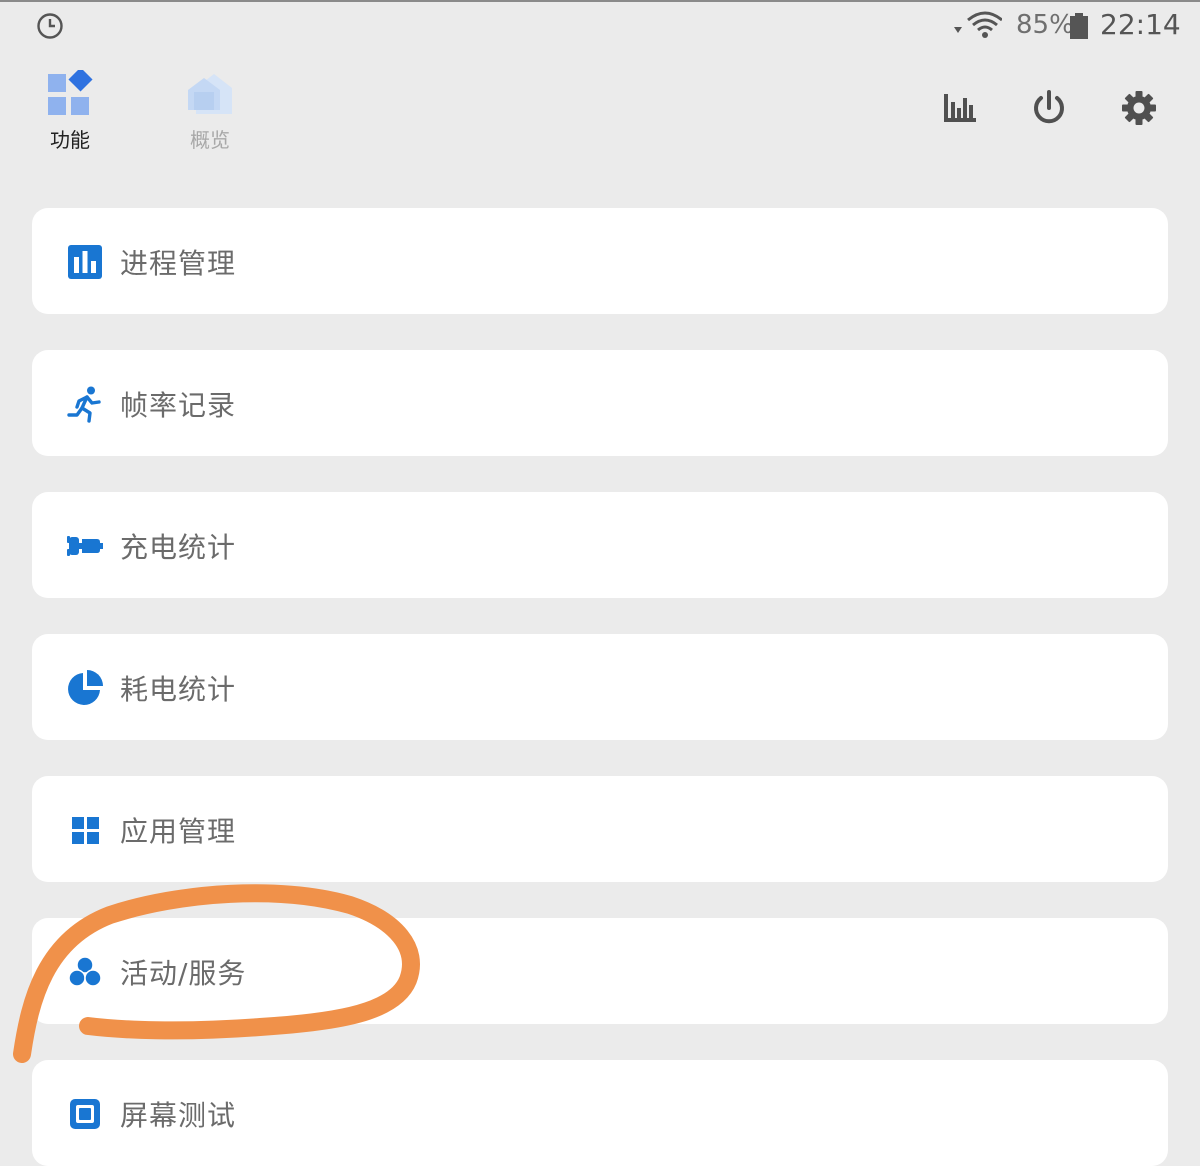 The height and width of the screenshot is (1166, 1200). Describe the element at coordinates (70, 92) in the screenshot. I see `grid-diamond-icon` at that location.